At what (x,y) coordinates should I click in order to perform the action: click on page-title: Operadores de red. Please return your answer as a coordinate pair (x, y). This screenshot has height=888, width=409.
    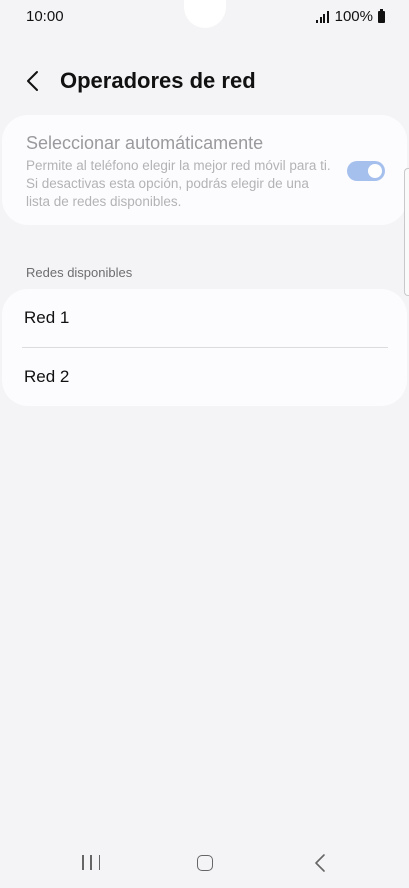
    Looking at the image, I should click on (158, 80).